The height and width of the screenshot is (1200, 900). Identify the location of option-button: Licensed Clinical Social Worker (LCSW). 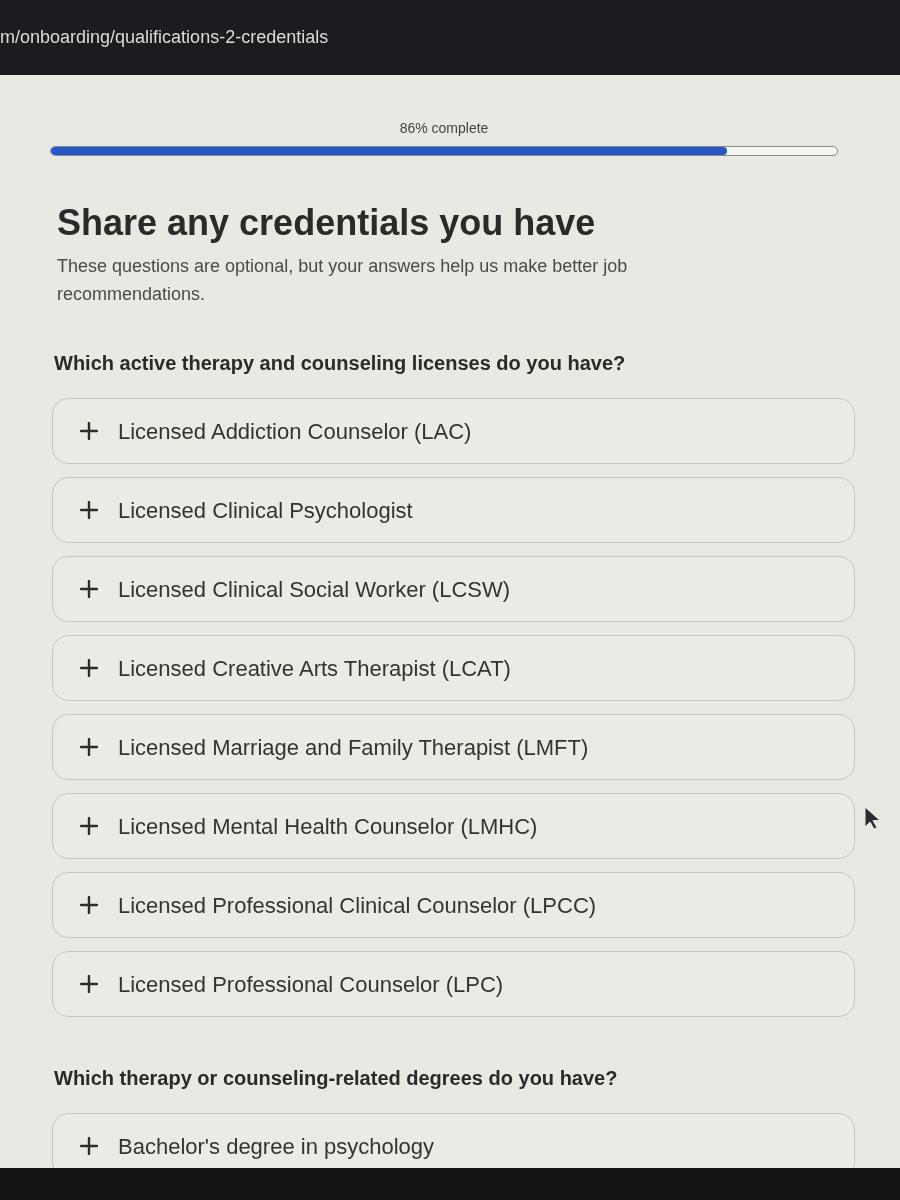
(453, 589).